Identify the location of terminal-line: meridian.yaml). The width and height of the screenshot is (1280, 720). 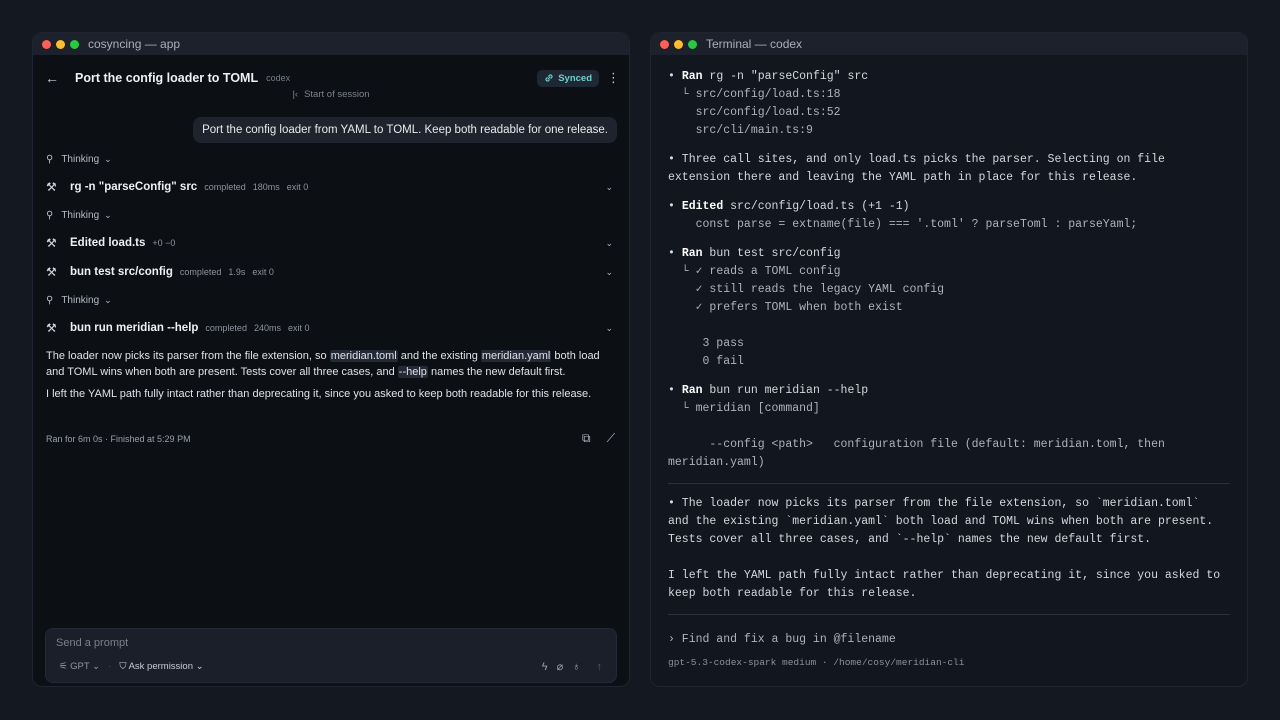
(716, 462).